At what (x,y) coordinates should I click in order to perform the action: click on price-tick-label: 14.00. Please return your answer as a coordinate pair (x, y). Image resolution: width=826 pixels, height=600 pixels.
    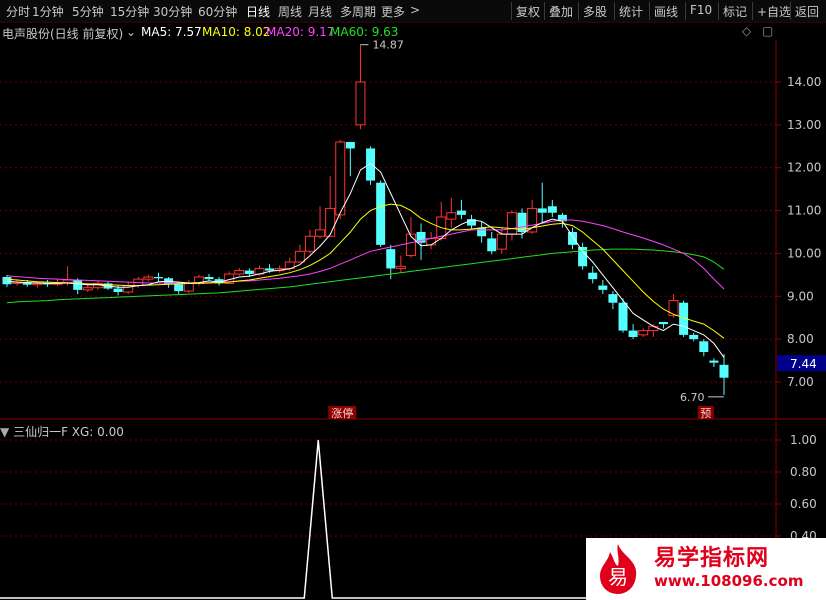
    Looking at the image, I should click on (804, 82).